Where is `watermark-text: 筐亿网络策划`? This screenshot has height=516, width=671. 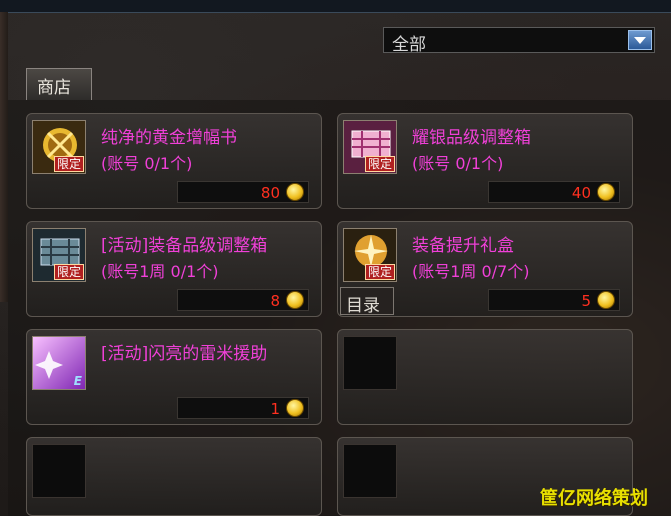
watermark-text: 筐亿网络策划 is located at coordinates (594, 498).